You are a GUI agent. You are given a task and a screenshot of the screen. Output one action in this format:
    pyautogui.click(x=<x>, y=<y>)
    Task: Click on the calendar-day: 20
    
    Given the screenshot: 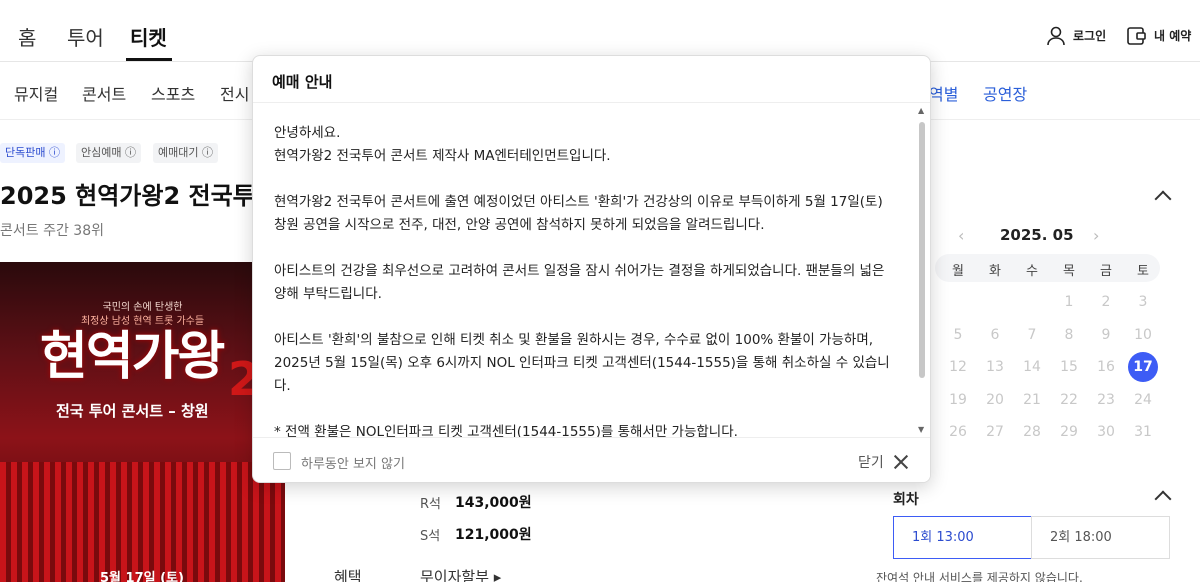 What is the action you would take?
    pyautogui.click(x=995, y=400)
    